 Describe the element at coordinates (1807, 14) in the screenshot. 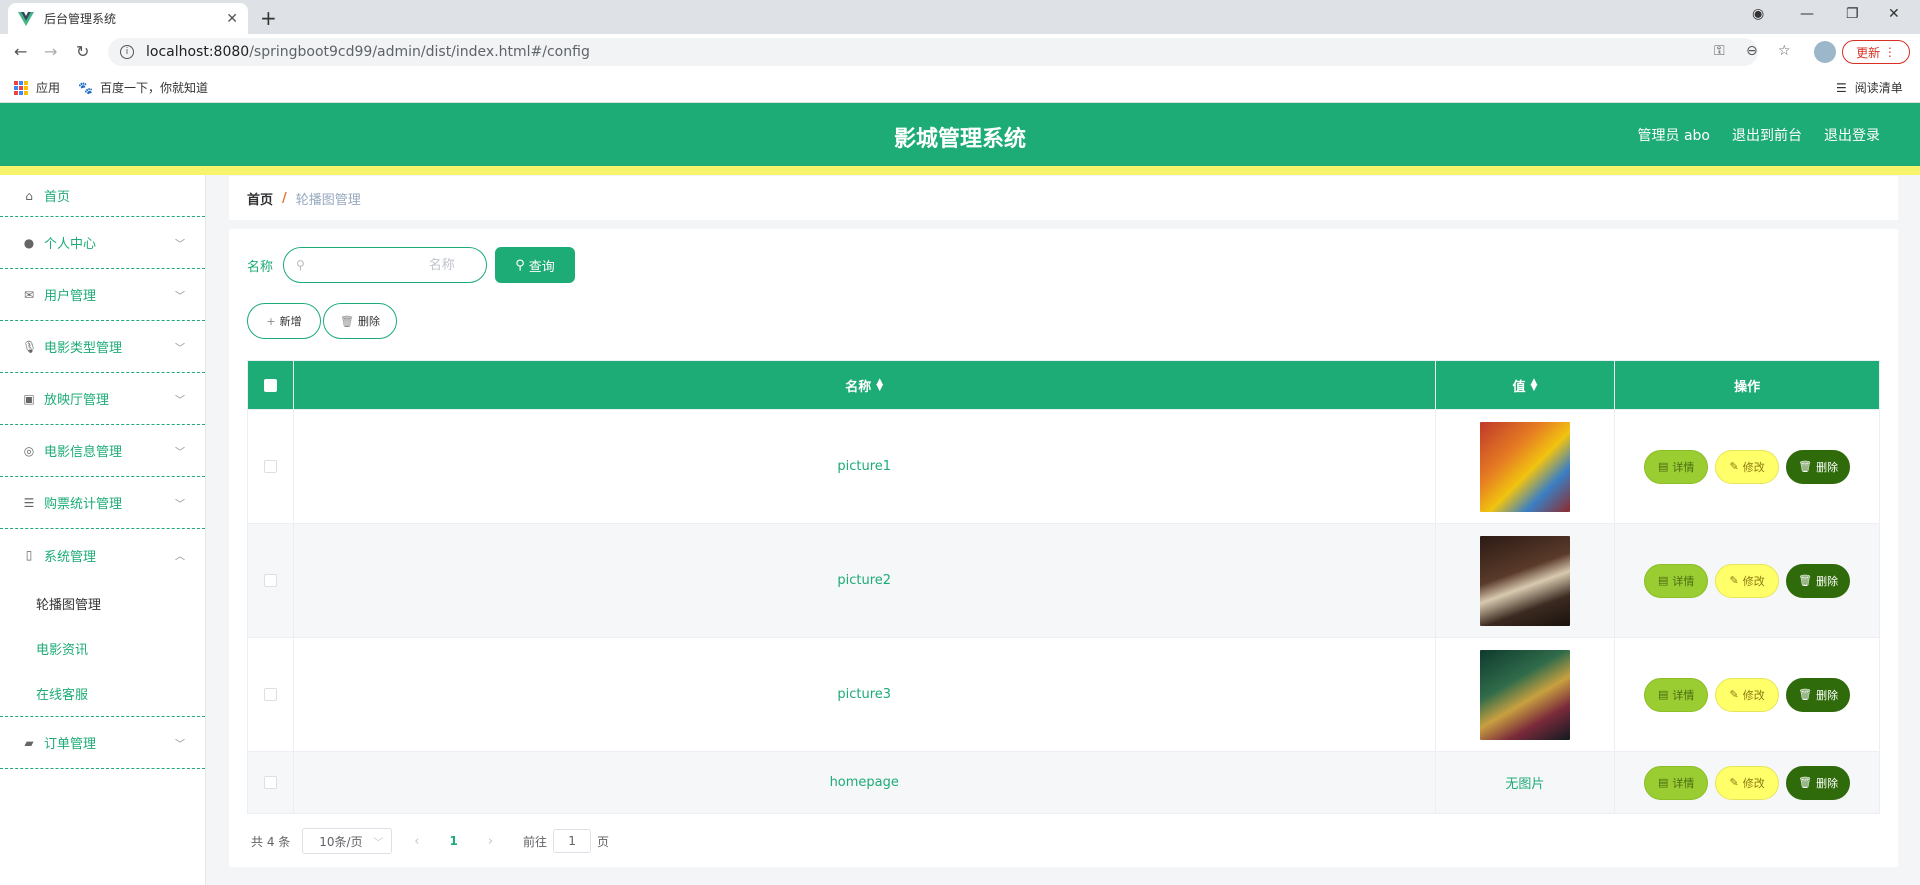

I see `minimize-icon: —` at that location.